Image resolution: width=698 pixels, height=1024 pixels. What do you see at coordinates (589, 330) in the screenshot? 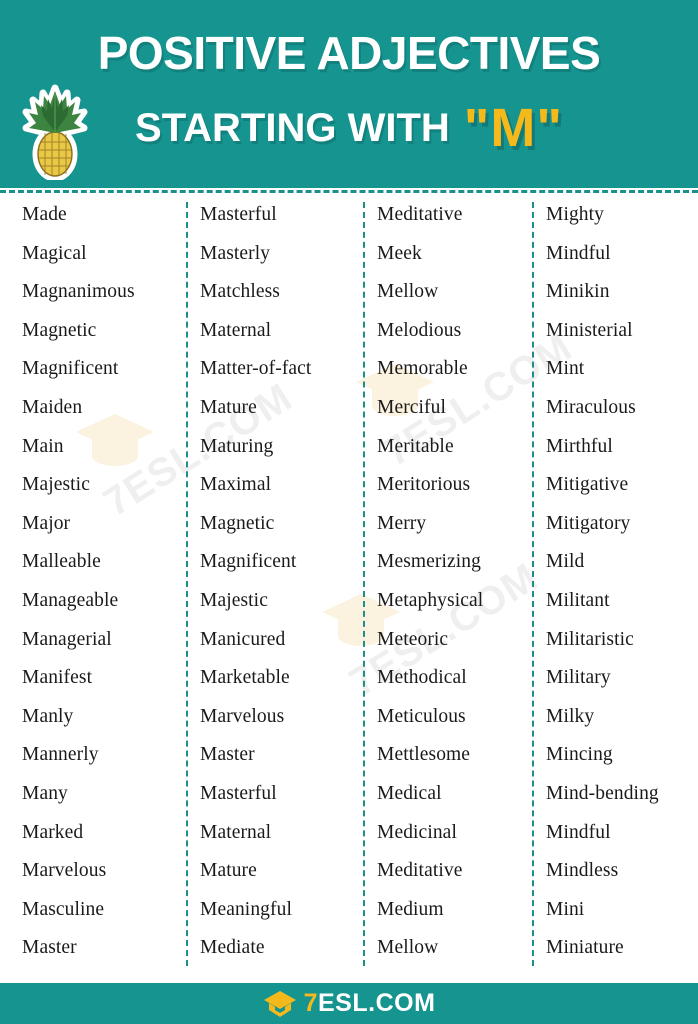
I see `word-item: Ministerial` at bounding box center [589, 330].